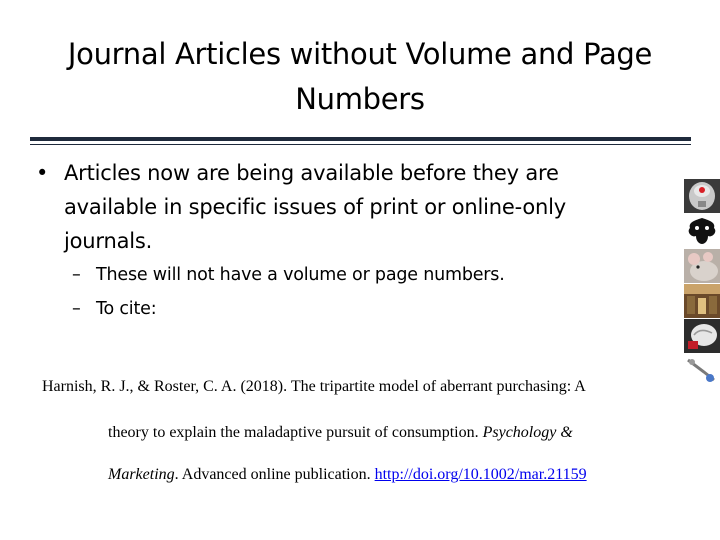  Describe the element at coordinates (527, 432) in the screenshot. I see `journal-name-part1: Psychology &` at that location.